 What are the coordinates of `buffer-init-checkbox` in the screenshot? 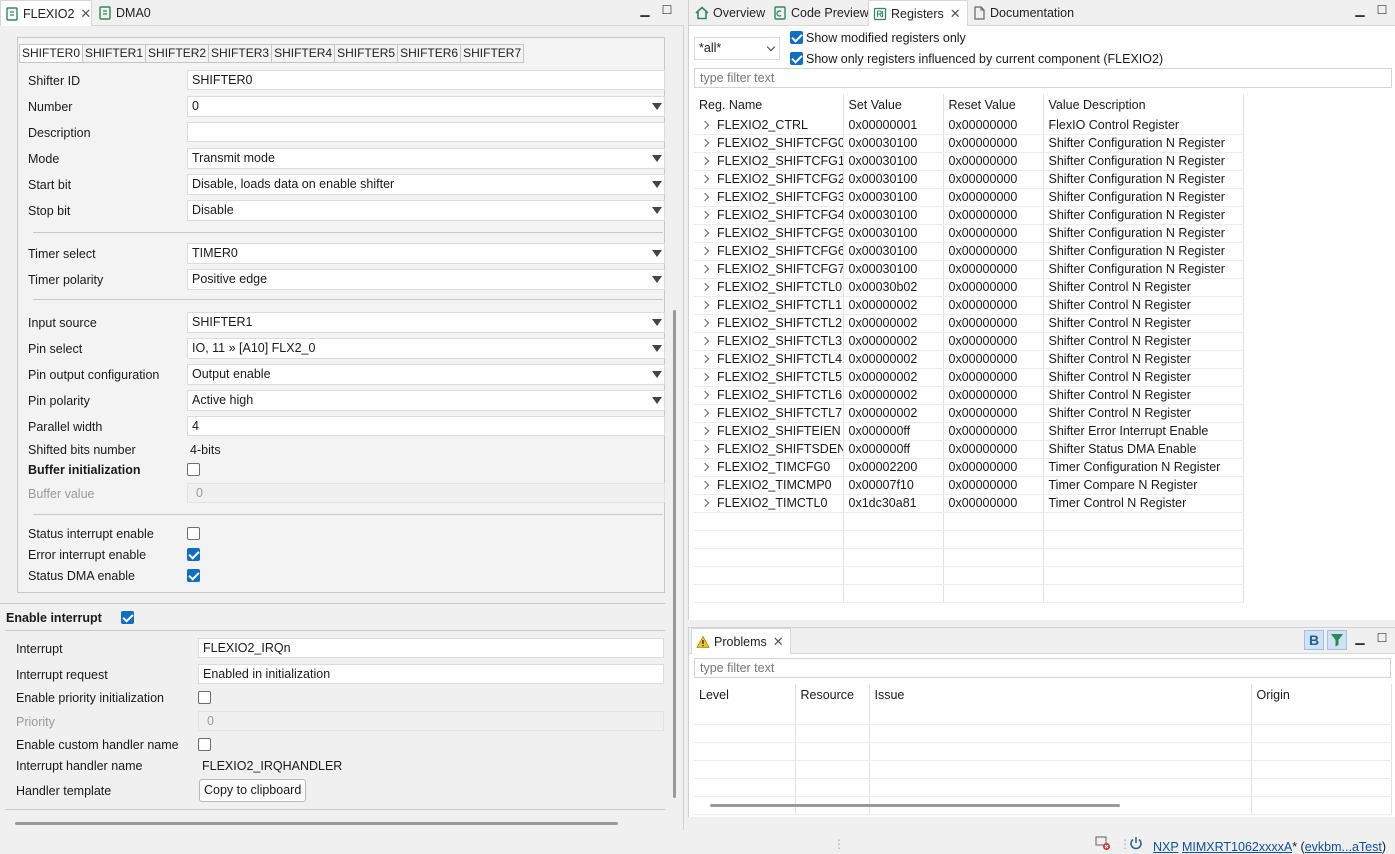 It's located at (193, 469).